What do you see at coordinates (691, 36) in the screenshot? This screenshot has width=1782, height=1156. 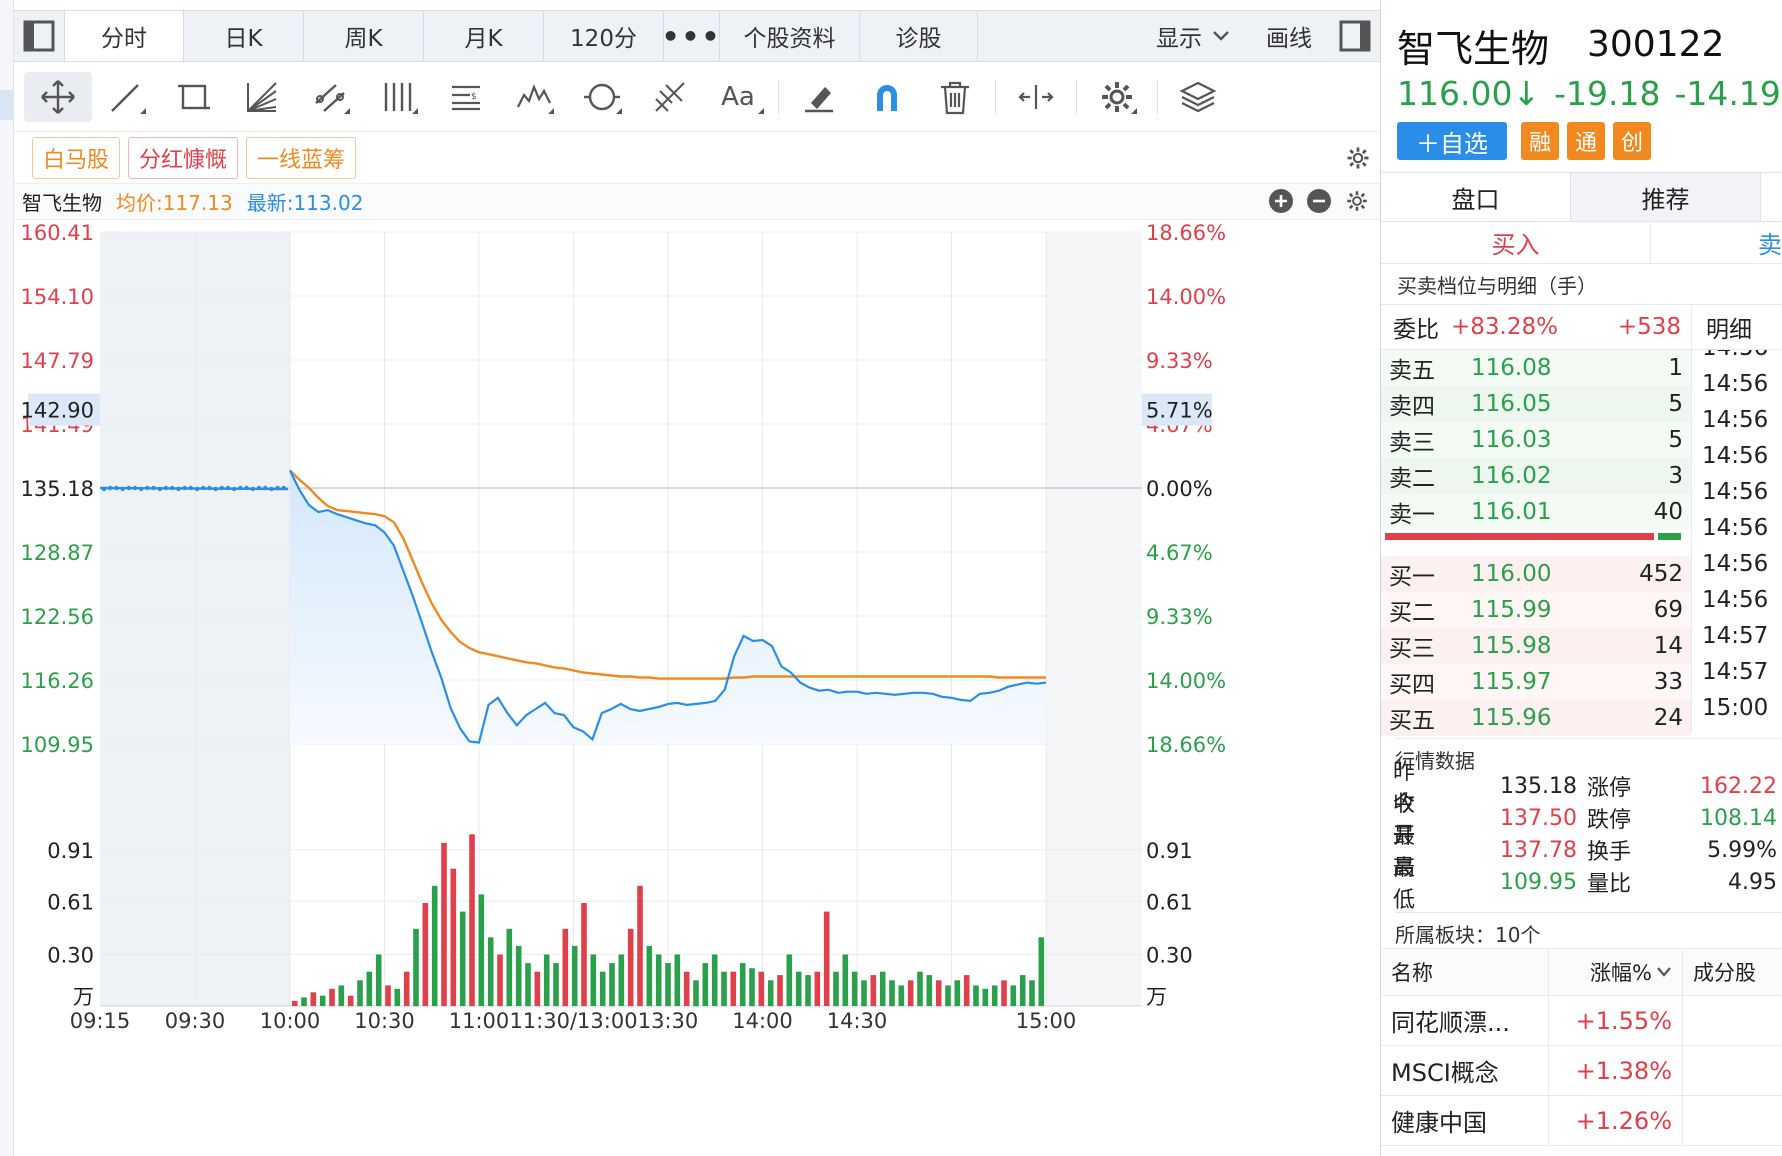 I see `more-tabs-button: •••` at bounding box center [691, 36].